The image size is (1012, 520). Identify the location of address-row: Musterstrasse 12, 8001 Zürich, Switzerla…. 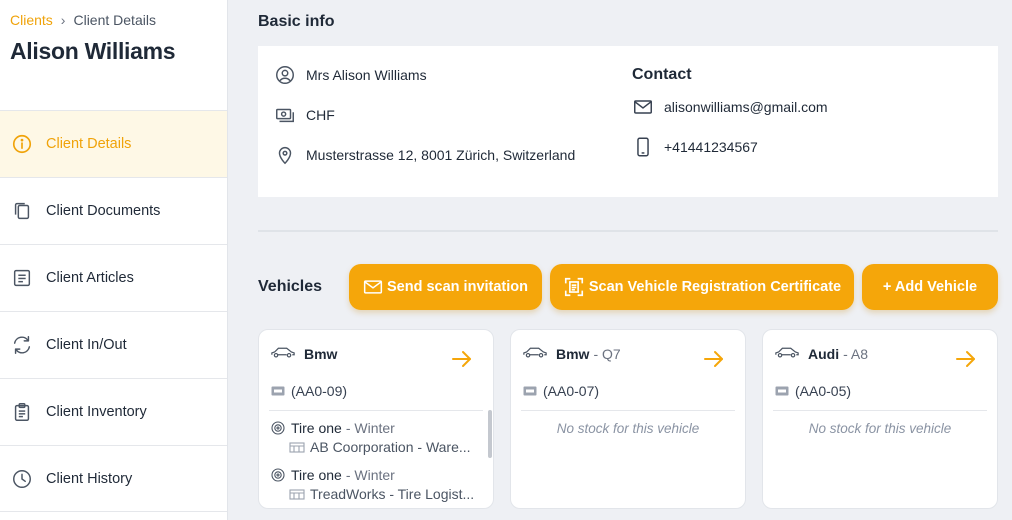
(424, 155).